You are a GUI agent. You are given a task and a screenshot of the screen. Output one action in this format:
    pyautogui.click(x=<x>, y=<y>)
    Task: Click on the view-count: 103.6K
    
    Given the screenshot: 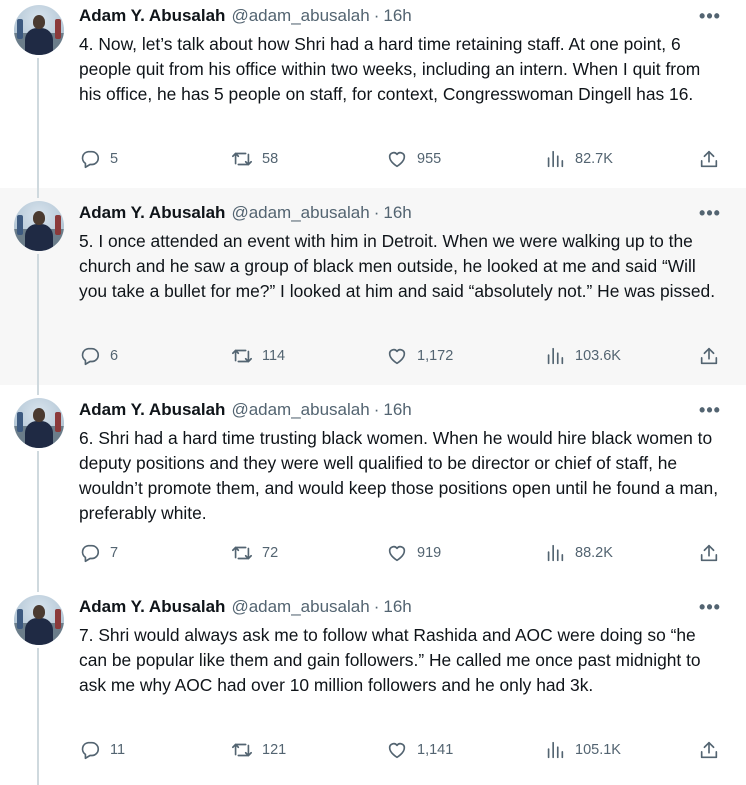 What is the action you would take?
    pyautogui.click(x=598, y=356)
    